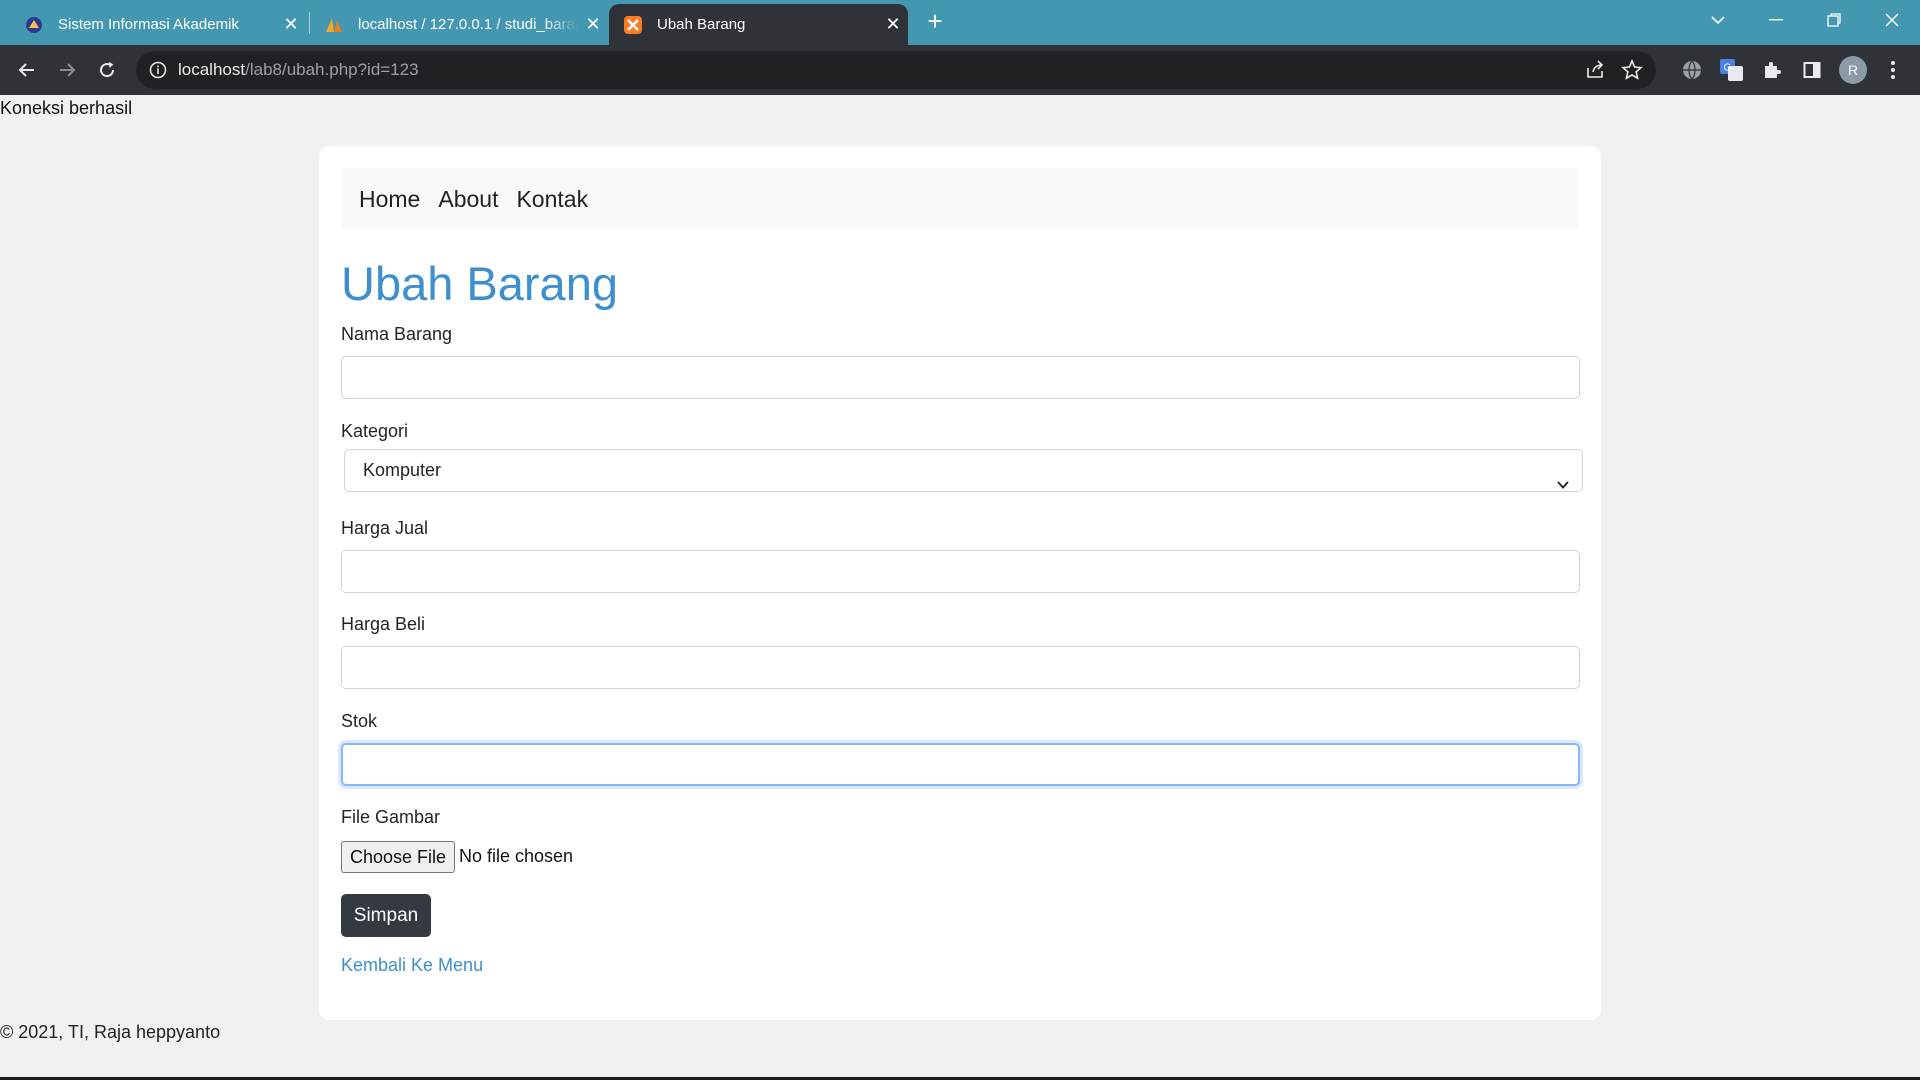  What do you see at coordinates (896, 70) in the screenshot?
I see `address-bar: localhost/lab8/ubah.php?id=123` at bounding box center [896, 70].